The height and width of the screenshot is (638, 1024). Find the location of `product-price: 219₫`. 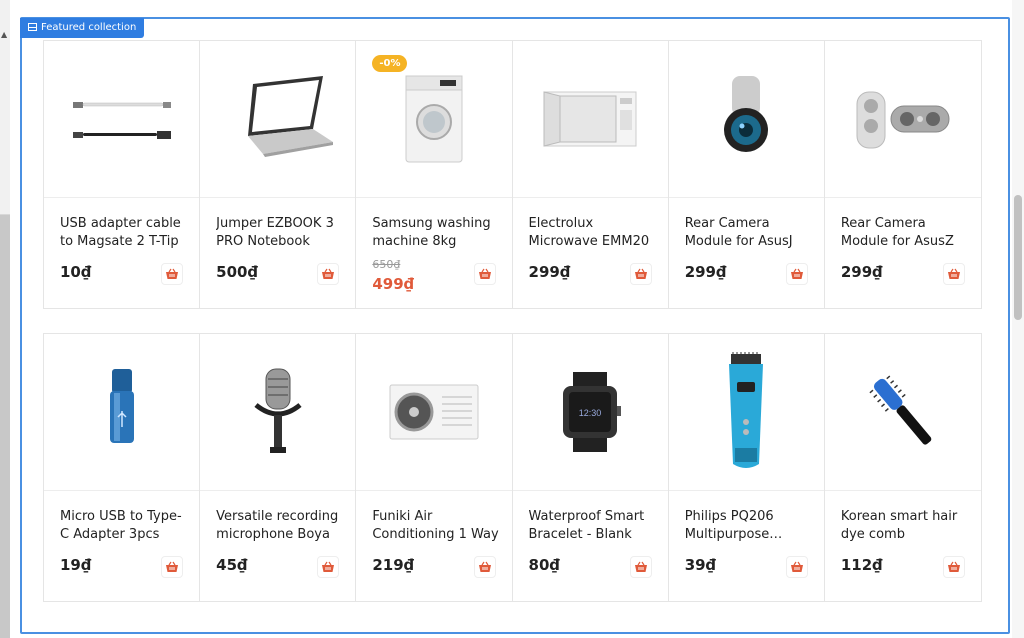

product-price: 219₫ is located at coordinates (393, 565).